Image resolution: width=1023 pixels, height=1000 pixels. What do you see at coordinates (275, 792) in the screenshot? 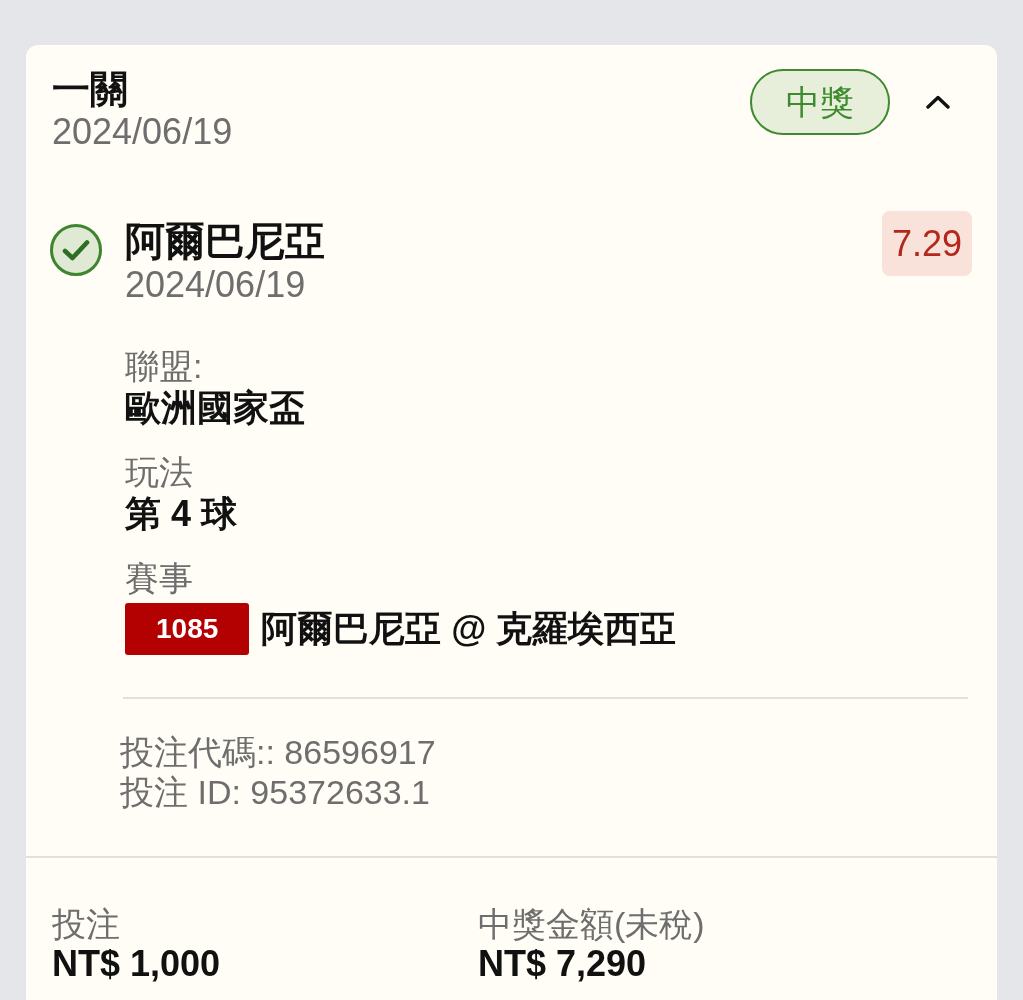
I see `bet-id-text: 投注 ID: 95372633.1` at bounding box center [275, 792].